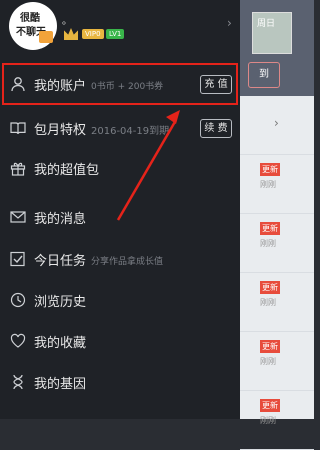 This screenshot has height=450, width=320. I want to click on task-hint: 分享作品拿成长值, so click(127, 262).